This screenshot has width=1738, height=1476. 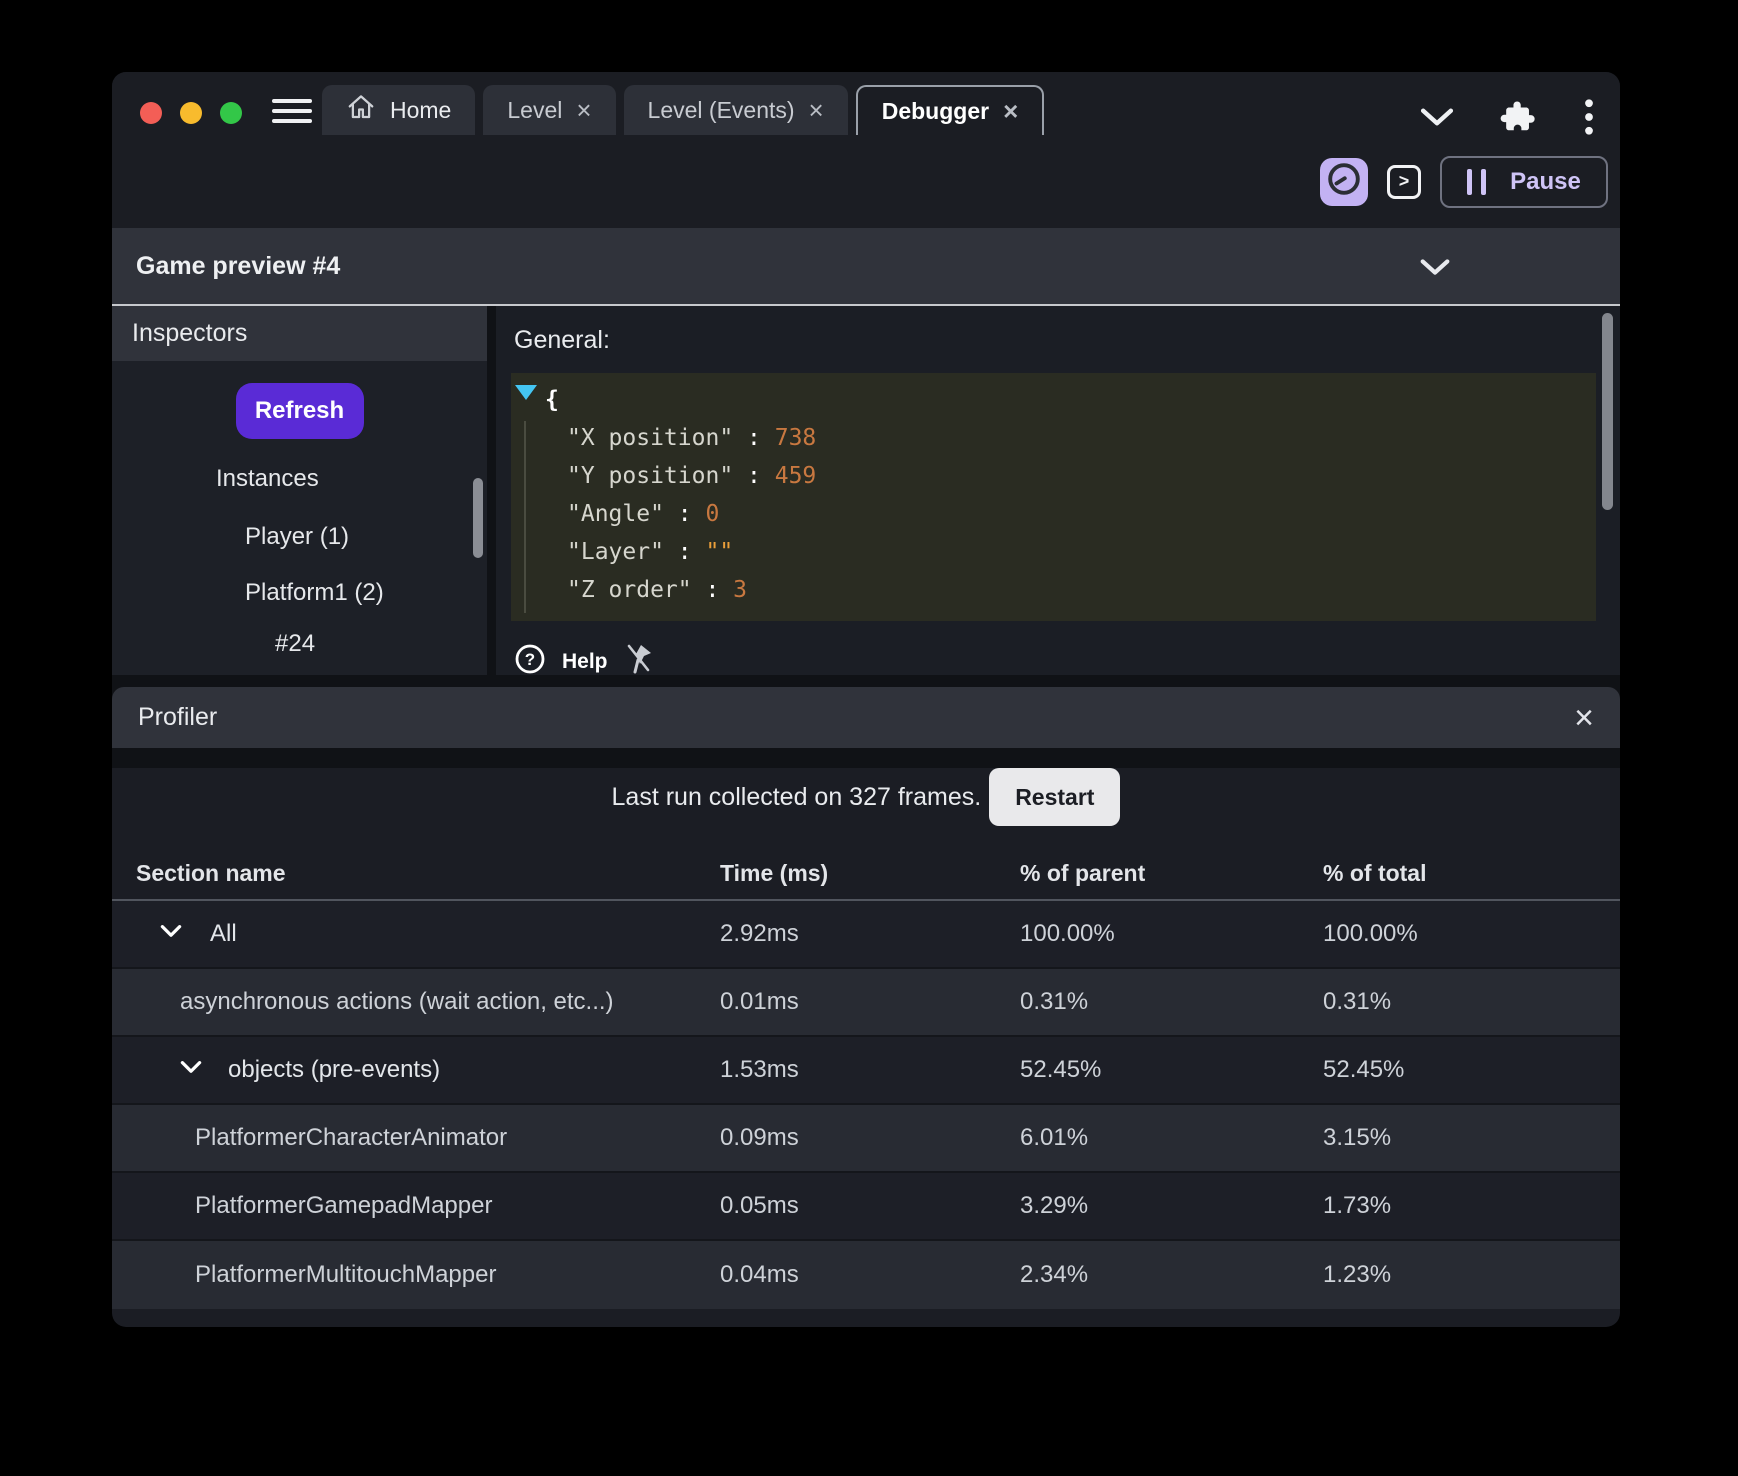 What do you see at coordinates (231, 113) in the screenshot?
I see `zoom-window-button` at bounding box center [231, 113].